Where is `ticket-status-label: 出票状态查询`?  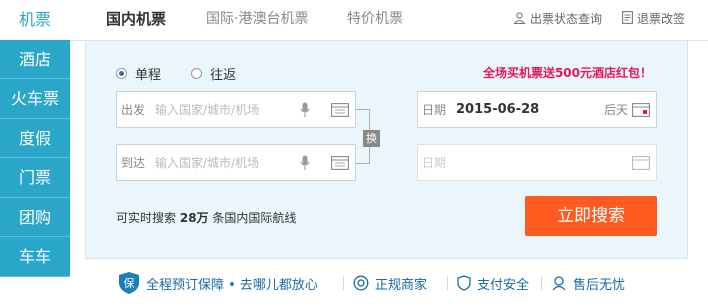 ticket-status-label: 出票状态查询 is located at coordinates (566, 19).